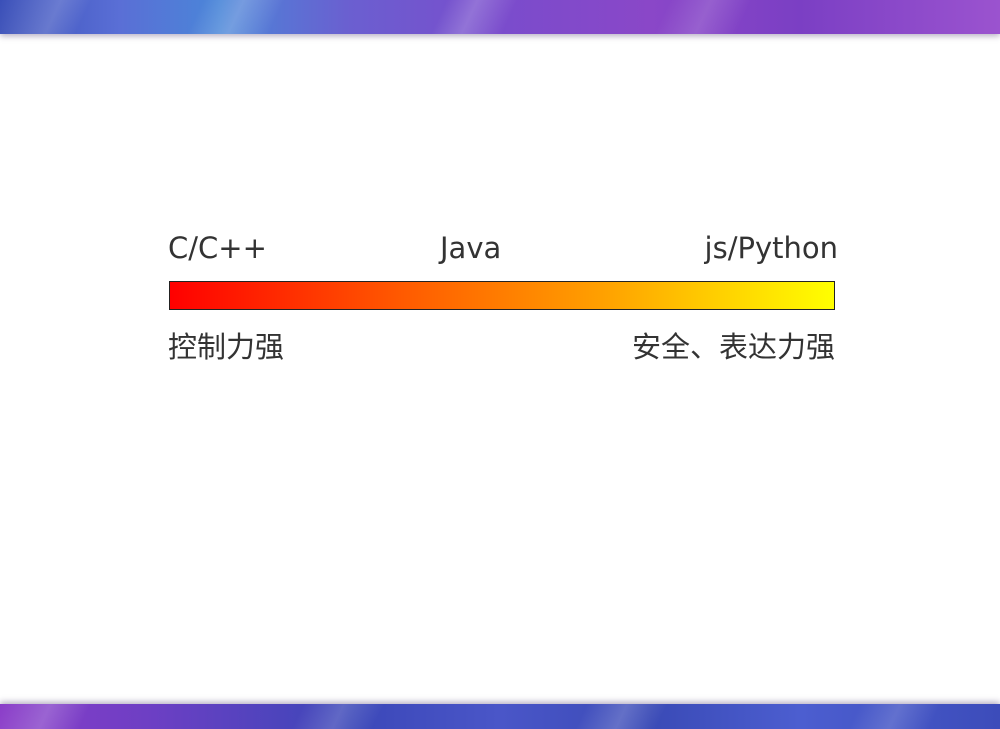 This screenshot has height=729, width=1000. I want to click on language-label-java: Java, so click(471, 248).